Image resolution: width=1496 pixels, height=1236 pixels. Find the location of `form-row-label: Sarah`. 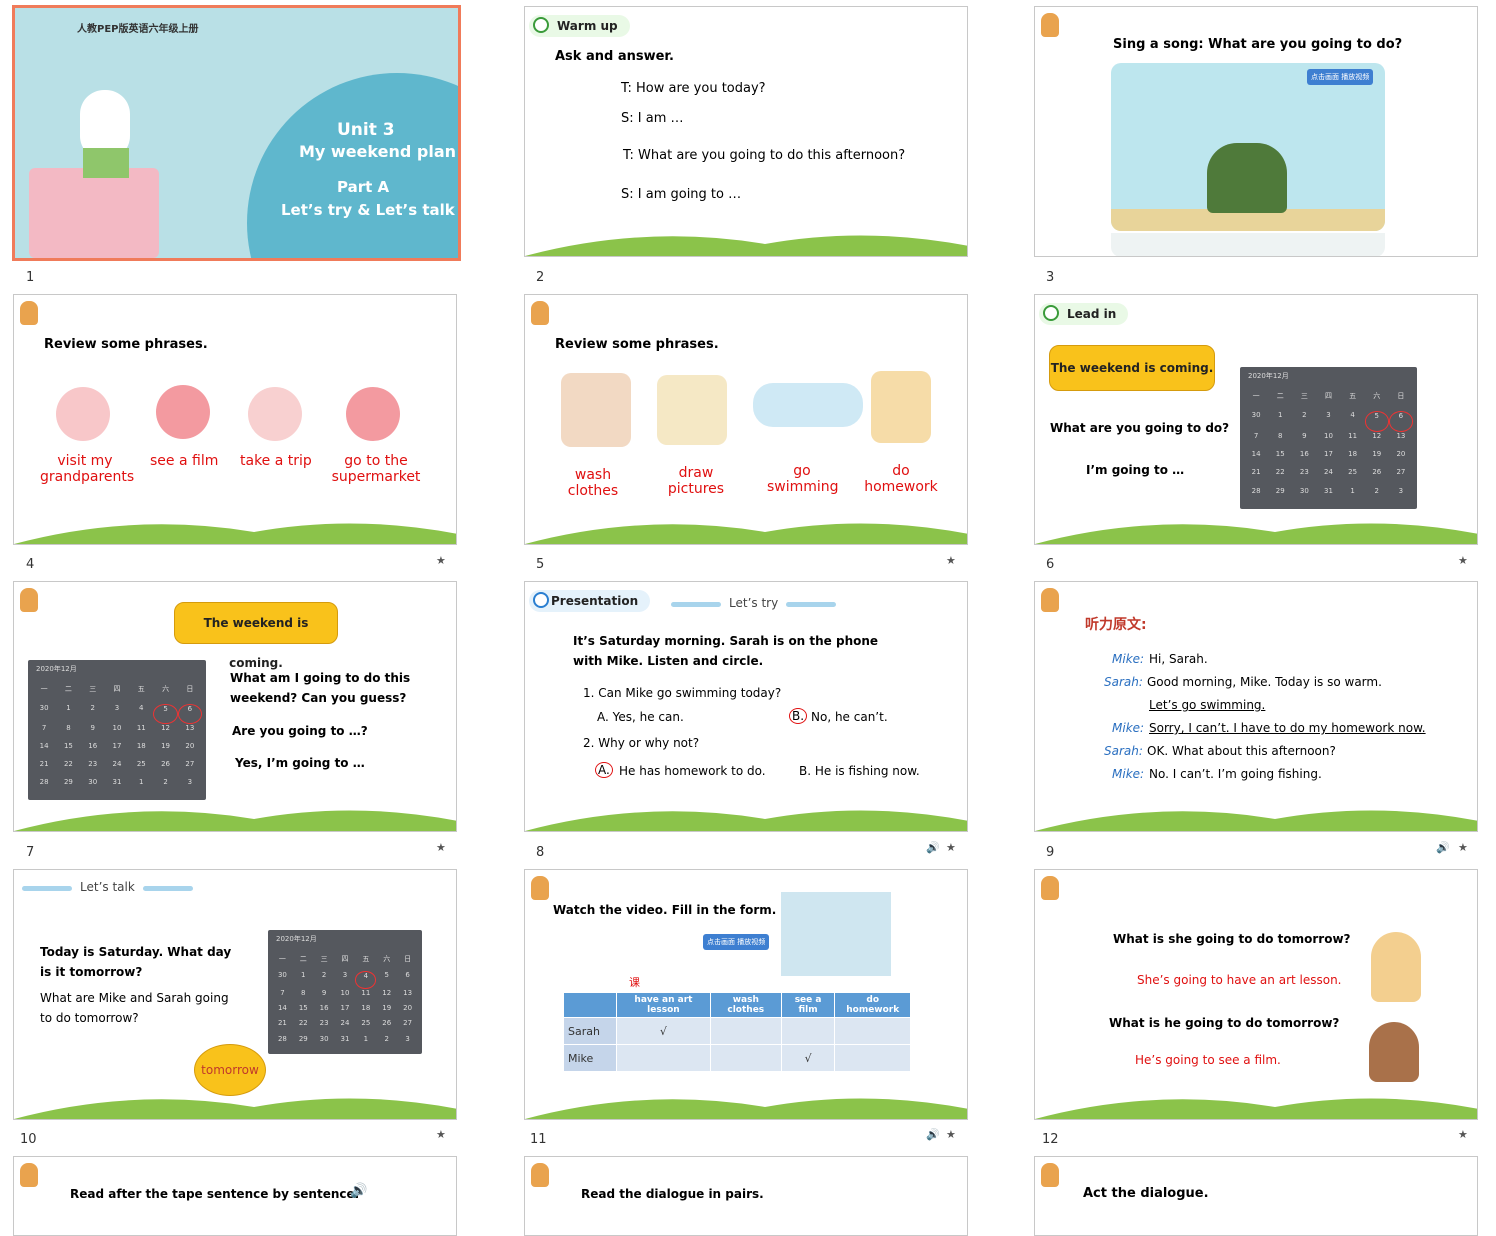

form-row-label: Sarah is located at coordinates (590, 1031).